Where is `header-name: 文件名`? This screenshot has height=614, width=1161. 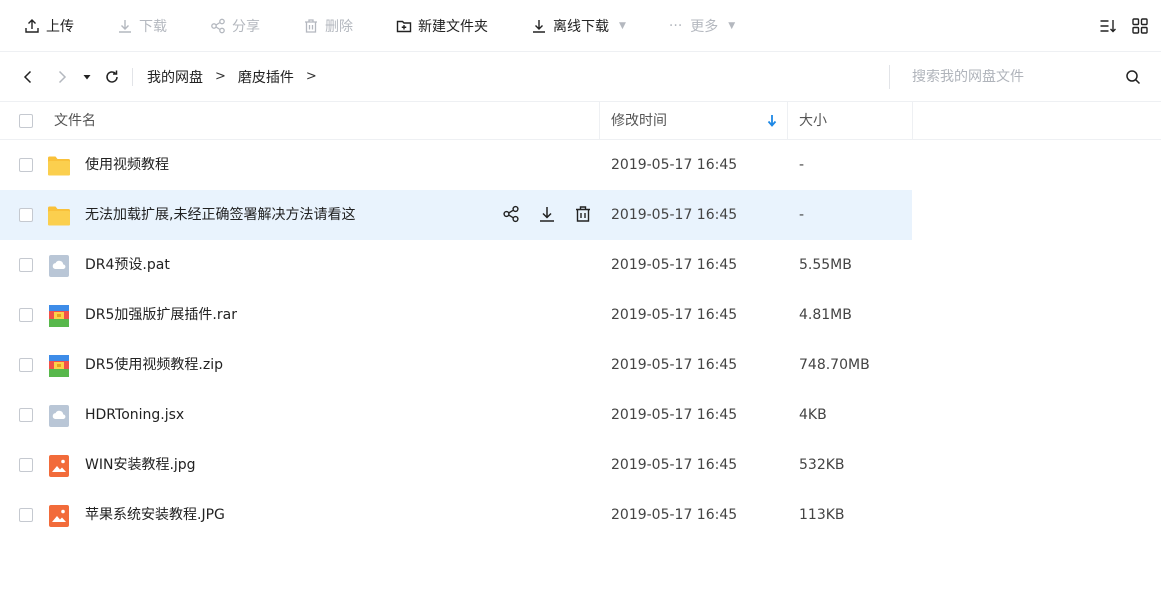
header-name: 文件名 is located at coordinates (75, 121).